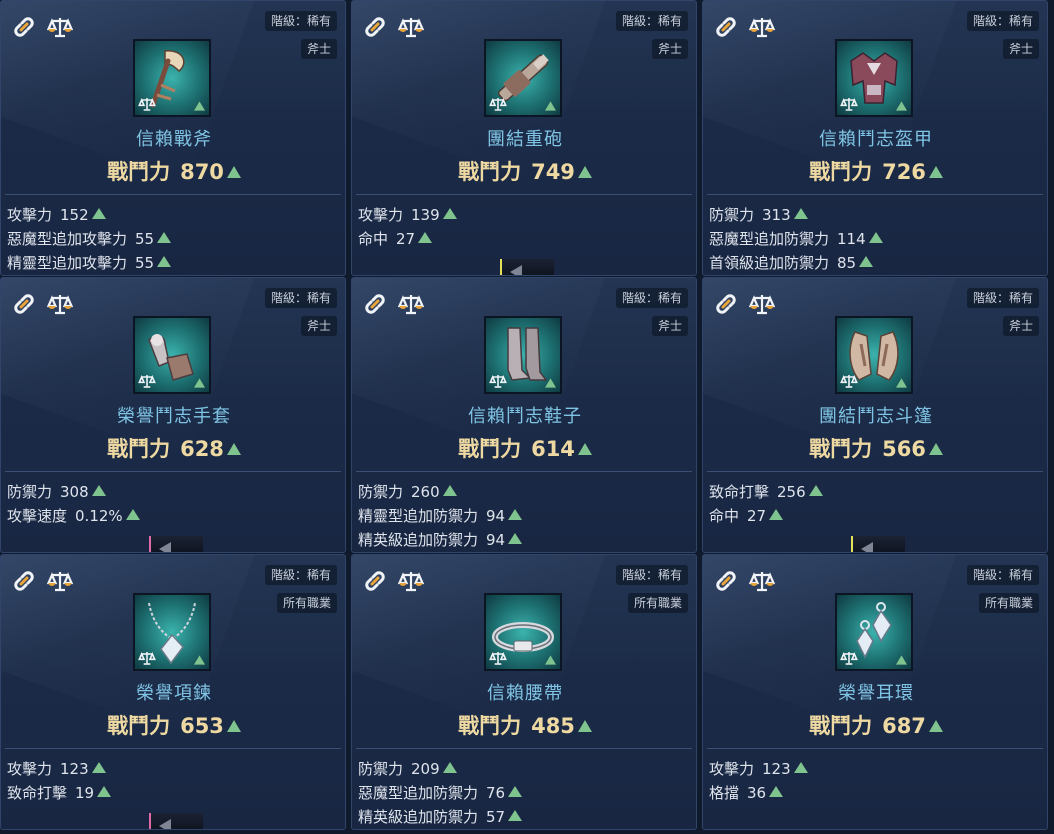 This screenshot has height=834, width=1054. What do you see at coordinates (875, 448) in the screenshot?
I see `combat-power: 戰鬥力 566` at bounding box center [875, 448].